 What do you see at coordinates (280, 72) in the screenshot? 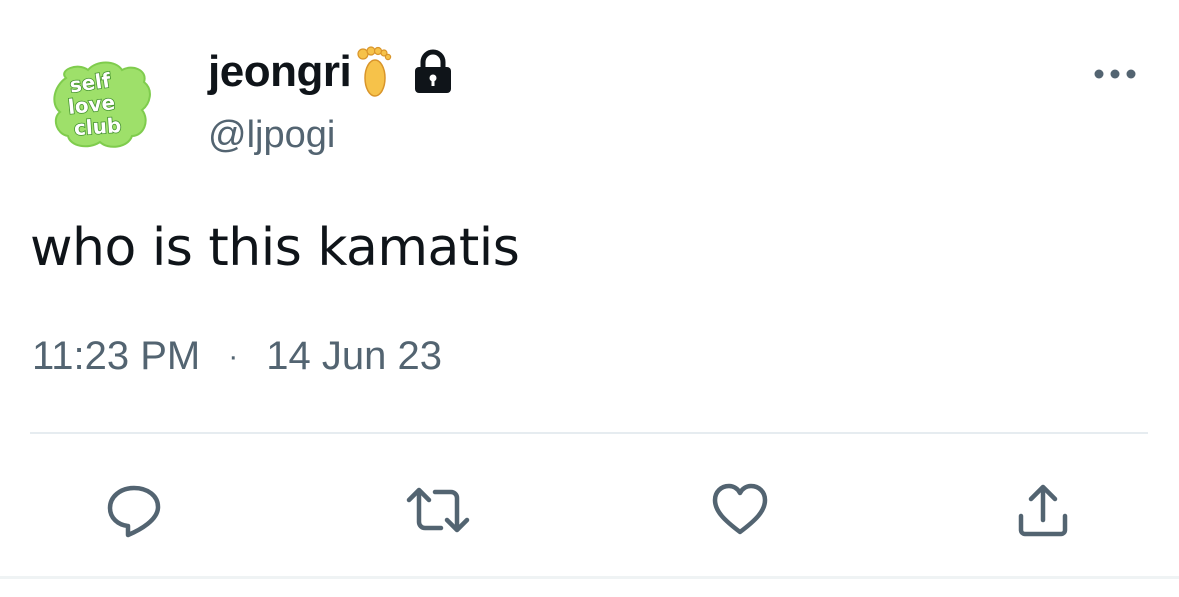
I see `display-name: jeongri` at bounding box center [280, 72].